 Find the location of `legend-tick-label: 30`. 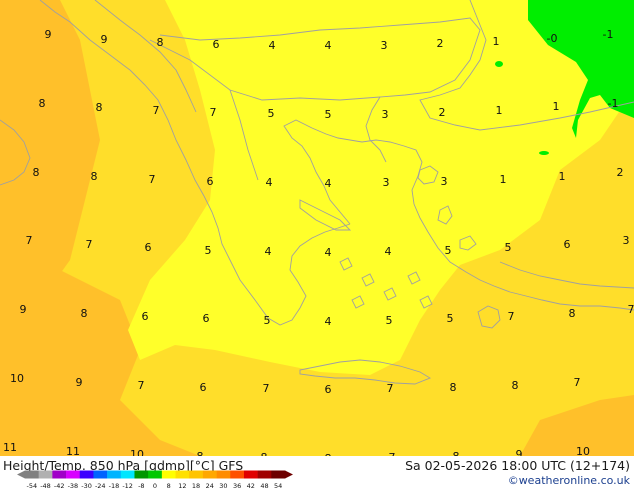

legend-tick-label: 30 is located at coordinates (223, 486).